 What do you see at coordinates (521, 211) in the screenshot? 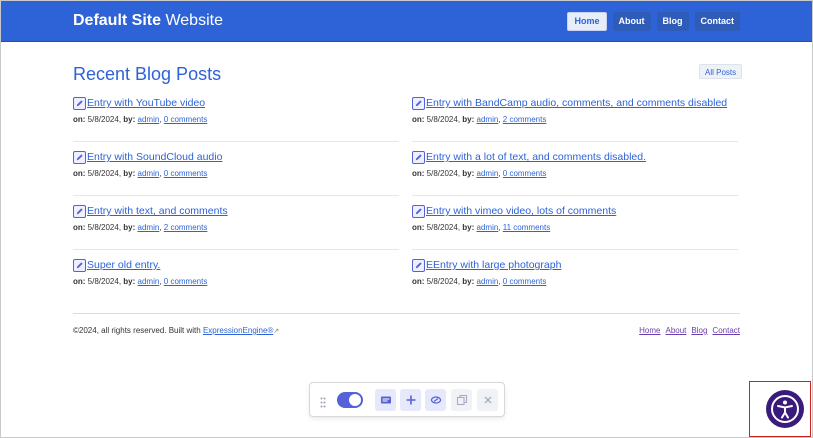
I see `post-title-link: Entry with vimeo video, lots of comments` at bounding box center [521, 211].